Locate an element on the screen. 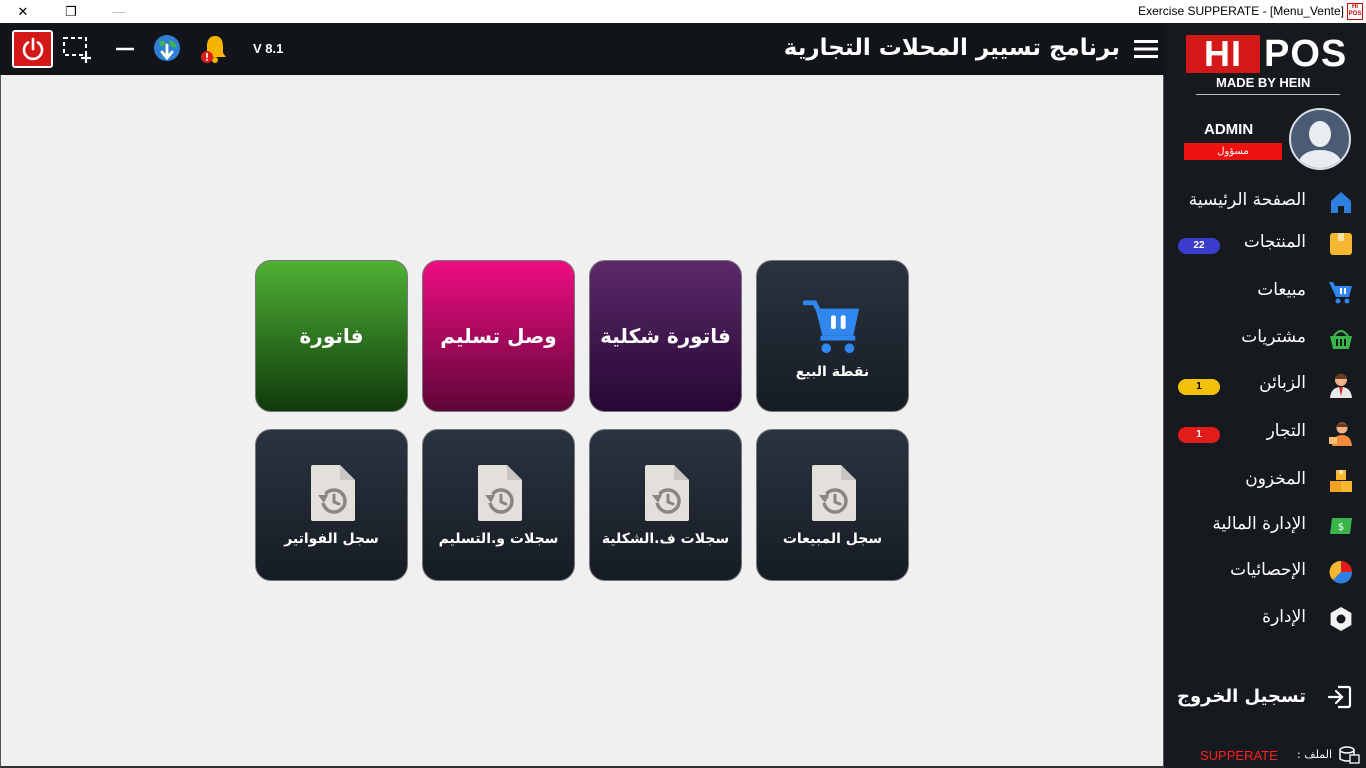 This screenshot has width=1366, height=768. tile-label: سجلات و.التسليم is located at coordinates (498, 539).